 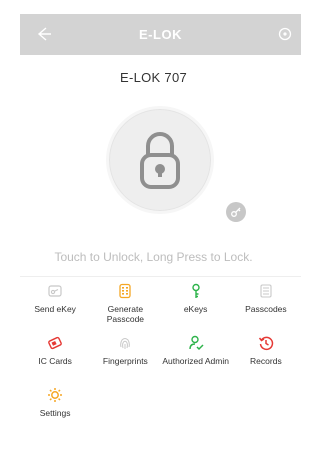 I want to click on menu-generate-passcode: Generate Passcode, so click(x=125, y=308).